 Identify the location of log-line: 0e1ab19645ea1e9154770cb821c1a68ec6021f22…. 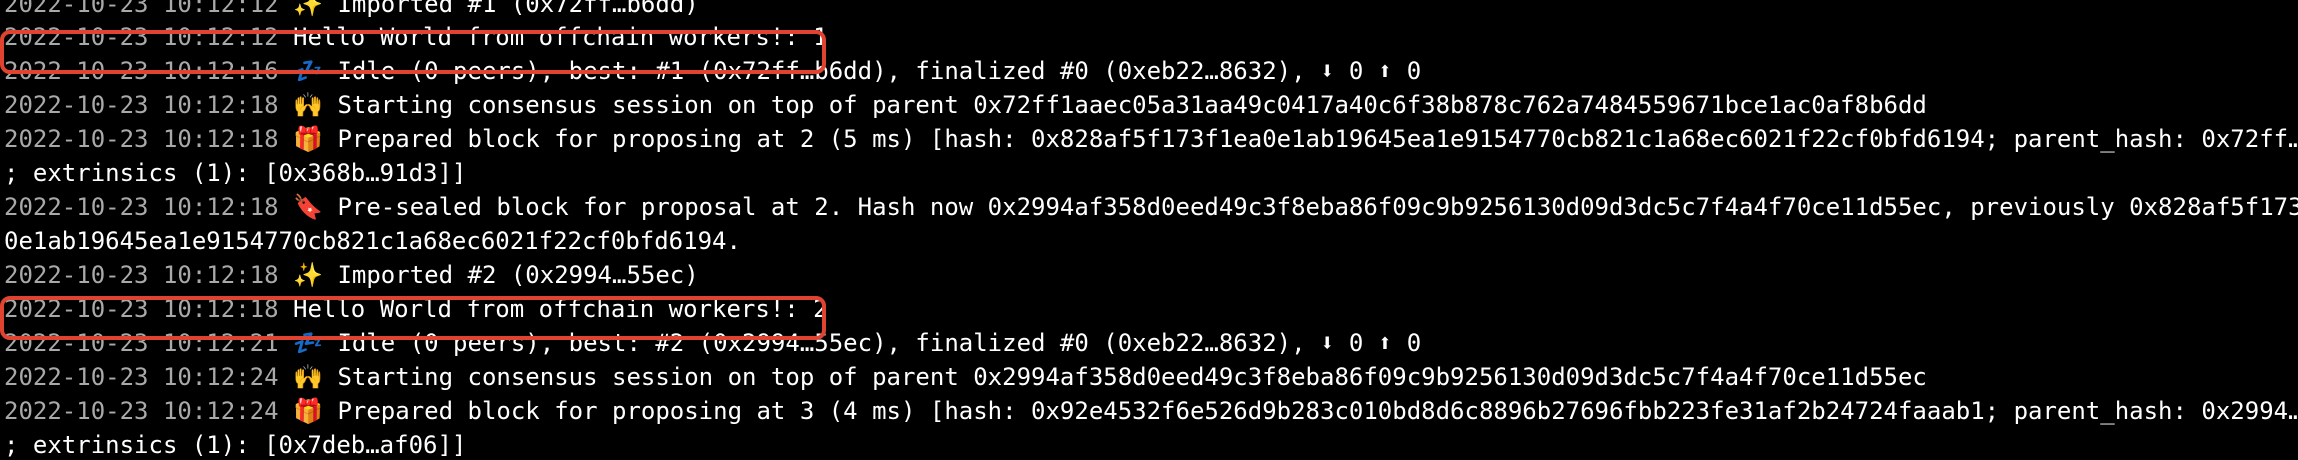
(372, 241).